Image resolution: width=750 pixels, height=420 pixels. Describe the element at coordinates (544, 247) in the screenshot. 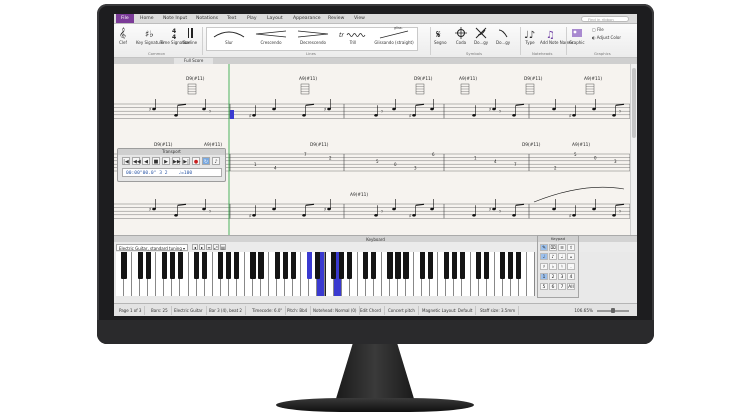

I see `keypad-layout-button: ✎` at that location.